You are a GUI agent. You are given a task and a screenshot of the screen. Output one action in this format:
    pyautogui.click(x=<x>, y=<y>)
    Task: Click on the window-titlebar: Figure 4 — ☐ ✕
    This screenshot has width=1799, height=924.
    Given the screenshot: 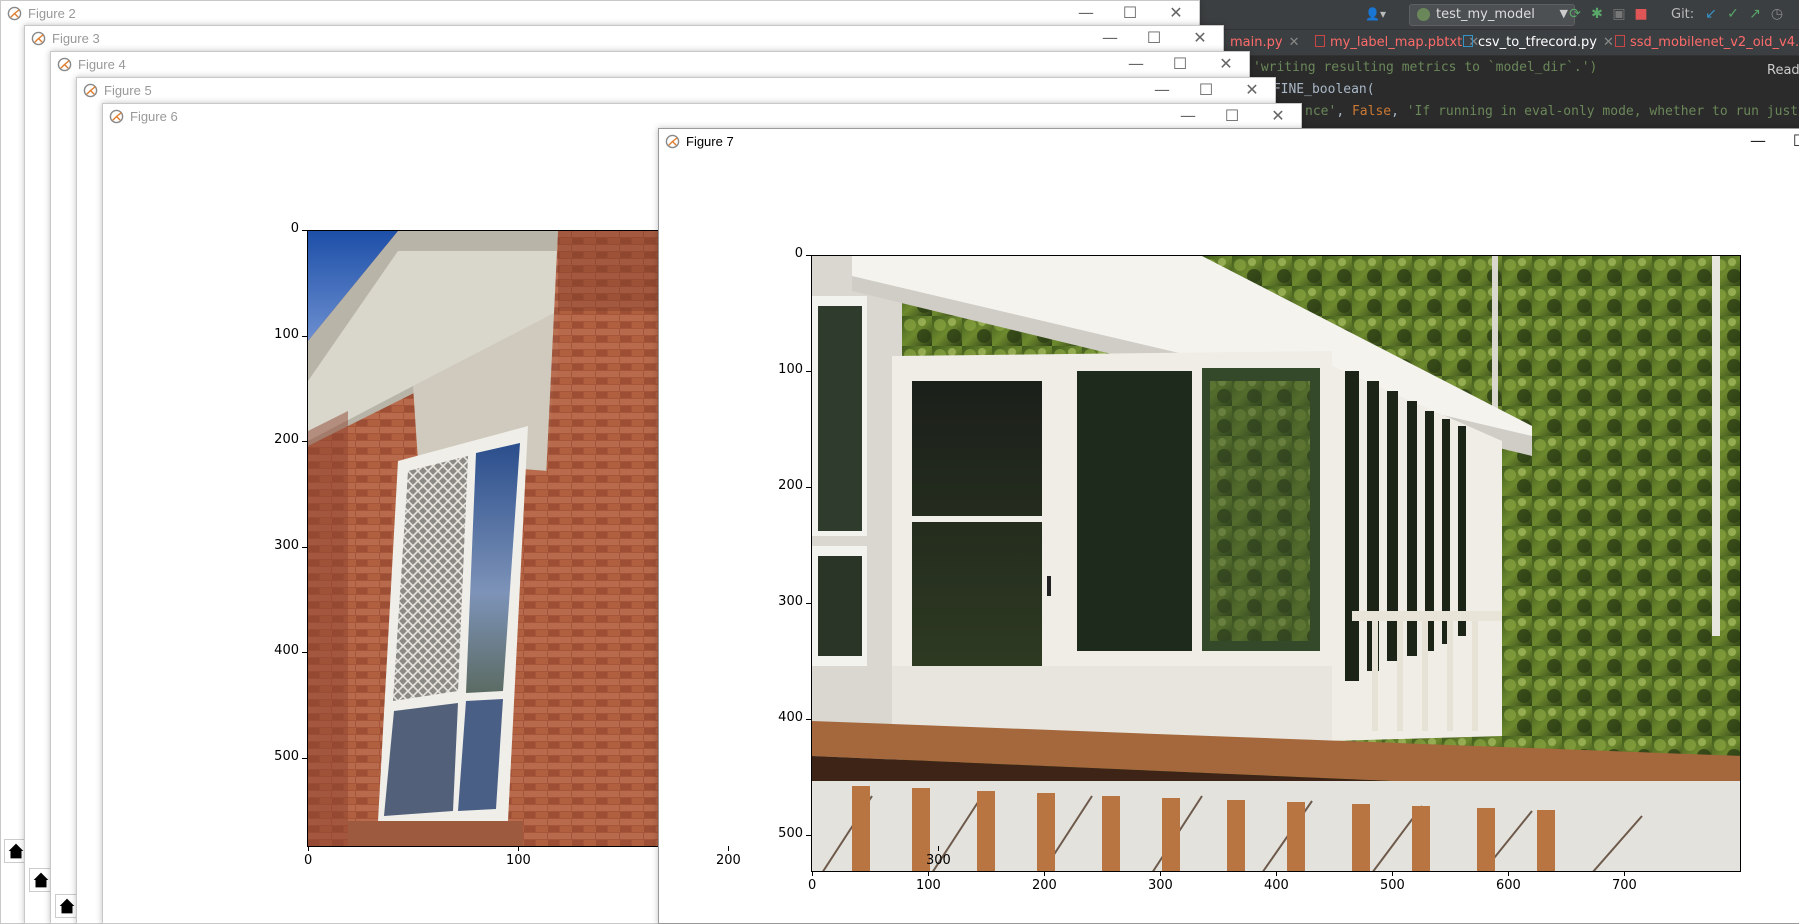 What is the action you would take?
    pyautogui.click(x=650, y=64)
    